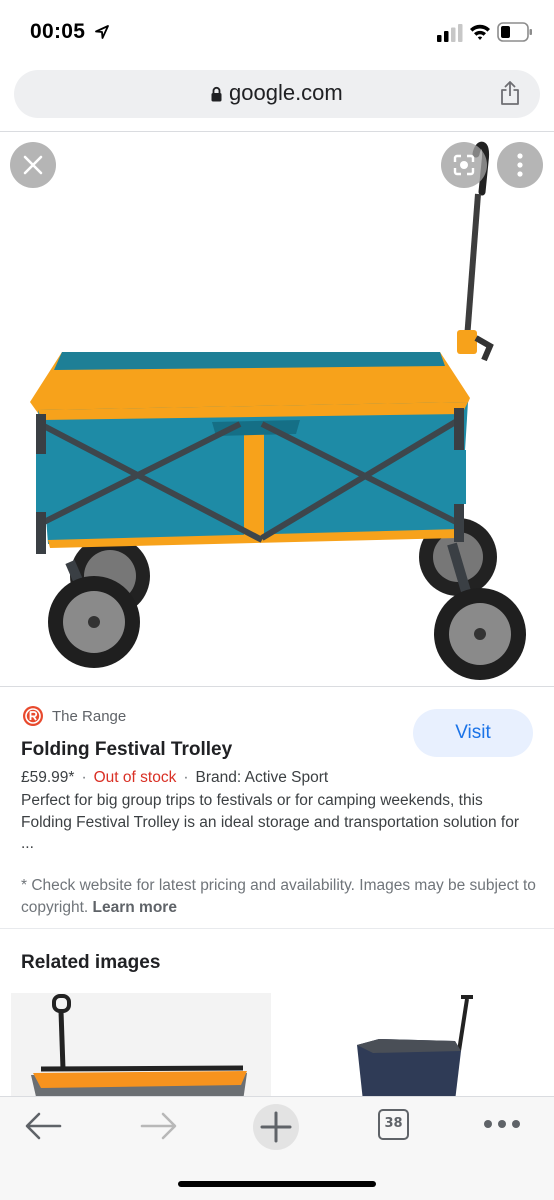 The image size is (554, 1200). I want to click on status-bar: 00:05, so click(277, 33).